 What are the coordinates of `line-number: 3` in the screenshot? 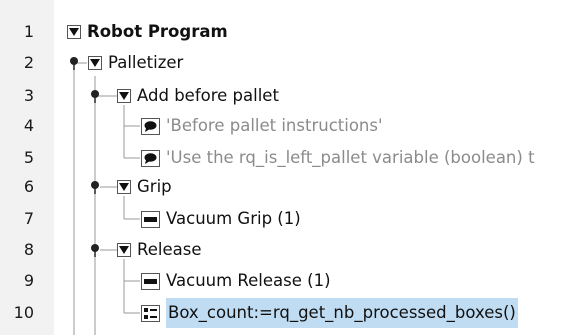 It's located at (28, 95).